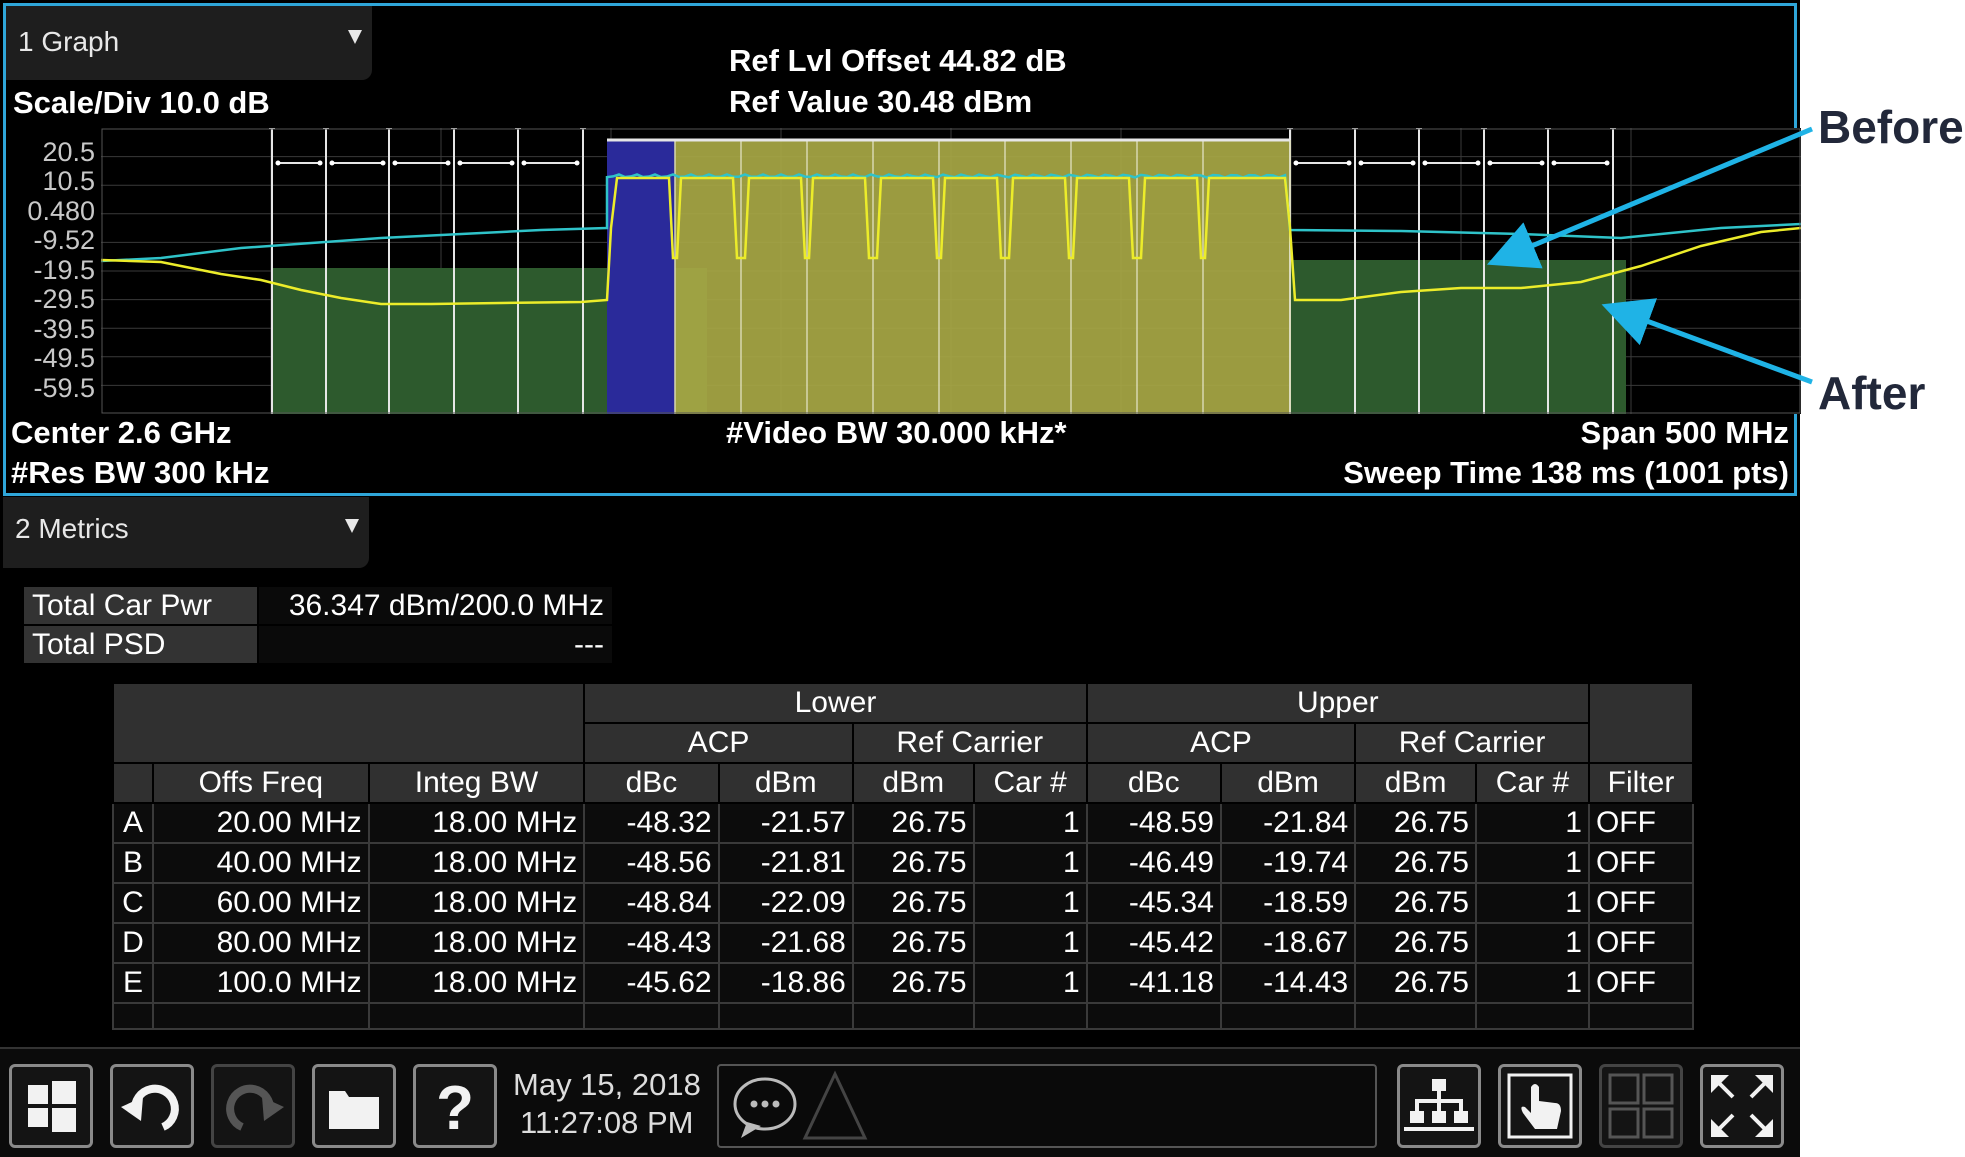 The width and height of the screenshot is (1965, 1157). Describe the element at coordinates (1649, 197) in the screenshot. I see `before-arrow` at that location.